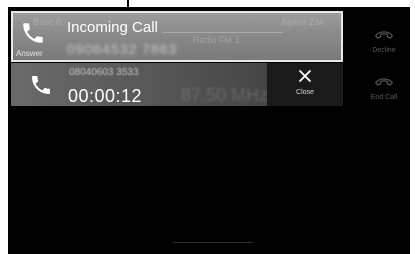 The width and height of the screenshot is (415, 254). Describe the element at coordinates (225, 95) in the screenshot. I see `background-ghost-frequency: 87.50 MHz` at that location.